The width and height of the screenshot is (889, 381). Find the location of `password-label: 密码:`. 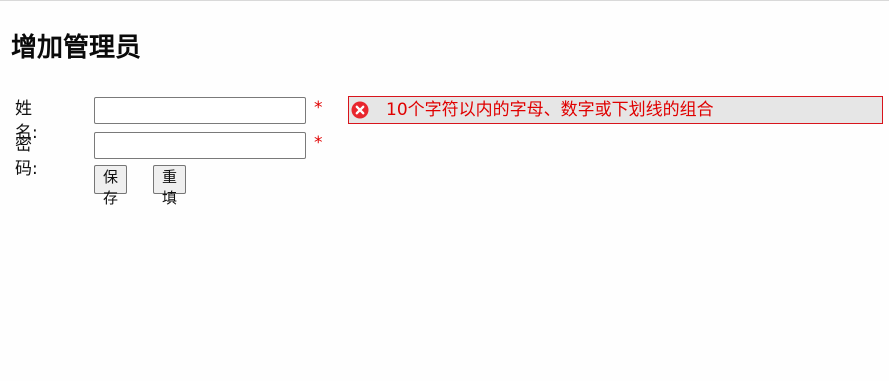

password-label: 密码: is located at coordinates (26, 157).